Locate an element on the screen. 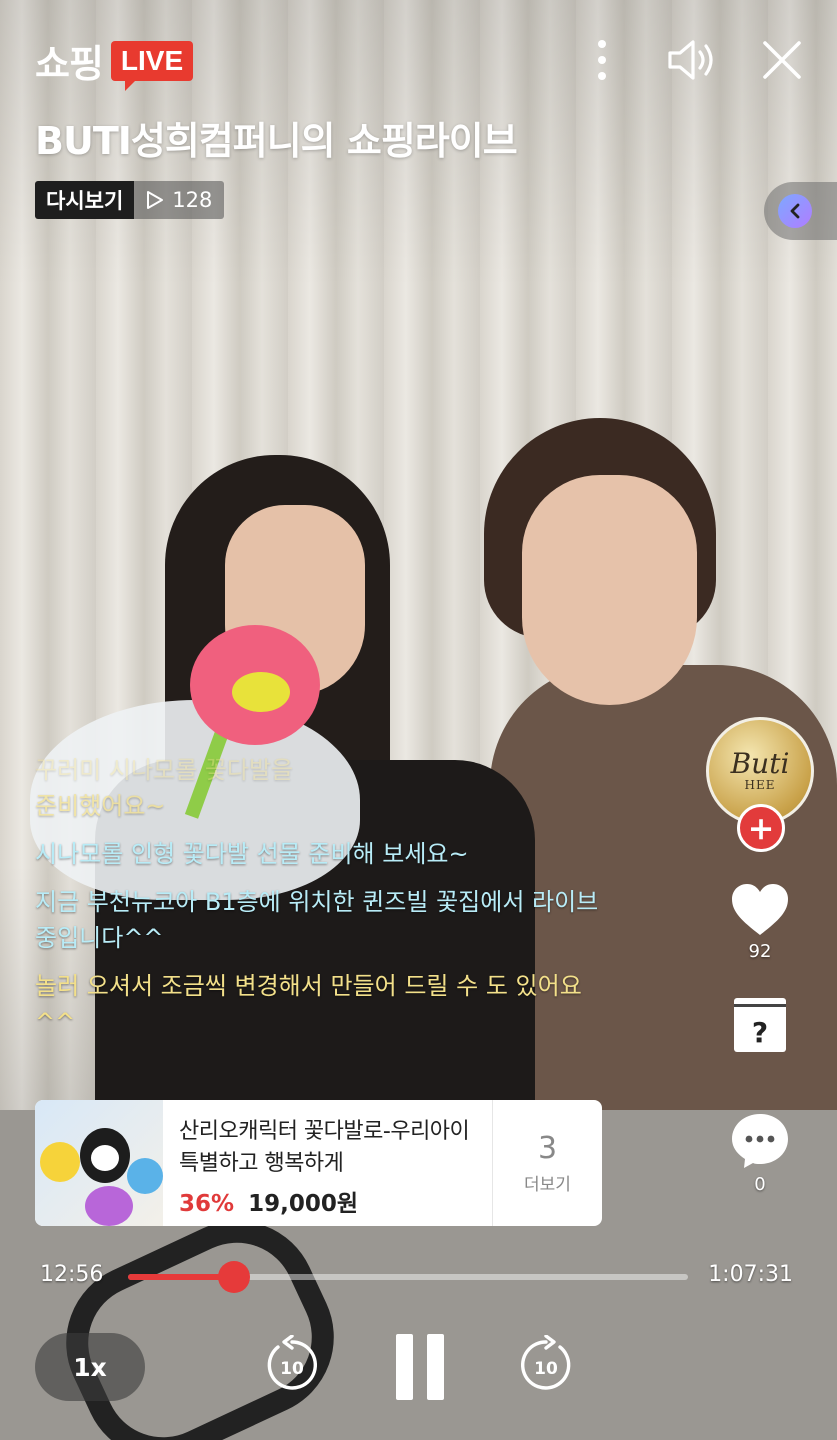 The image size is (837, 1440). speech-bubble-icon is located at coordinates (760, 1141).